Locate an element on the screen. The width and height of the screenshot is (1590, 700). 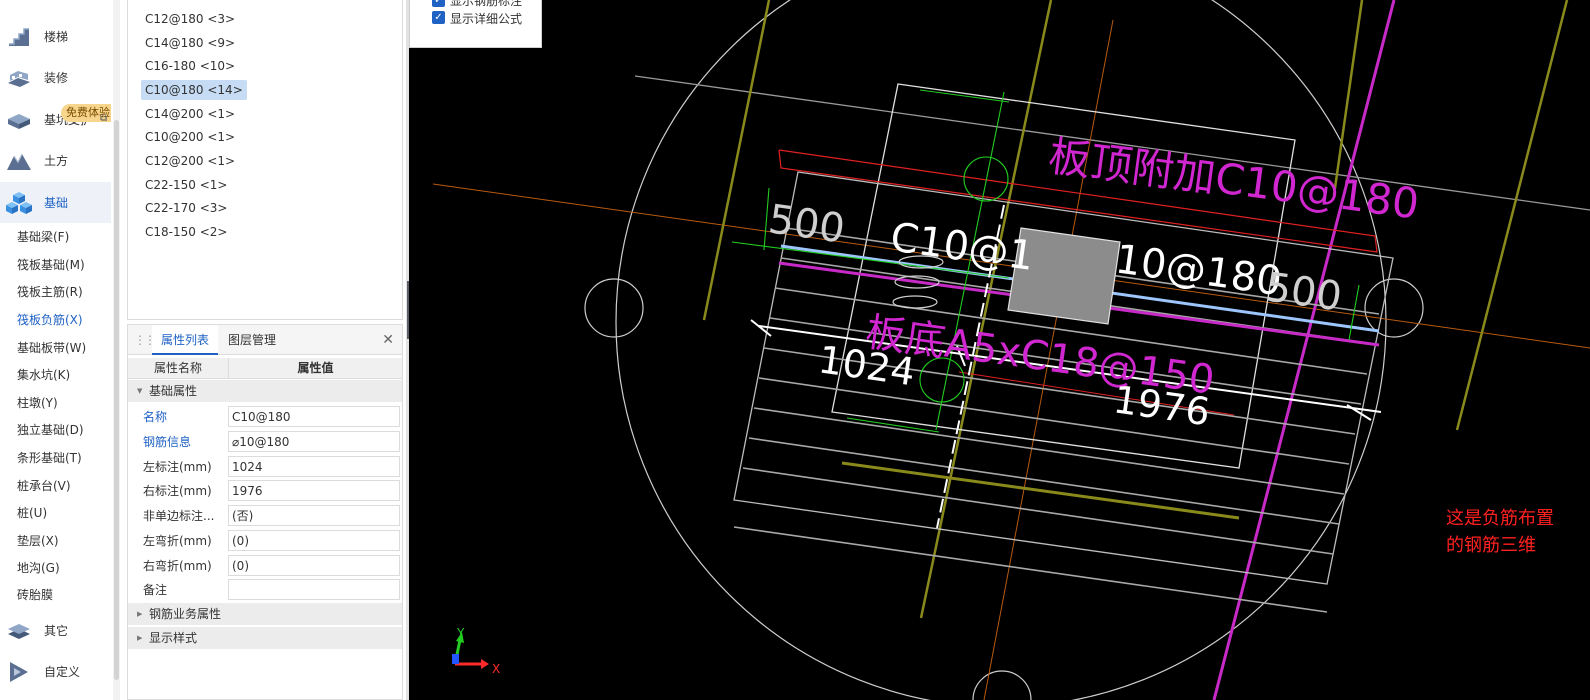
category-other: 其它 is located at coordinates (55, 630).